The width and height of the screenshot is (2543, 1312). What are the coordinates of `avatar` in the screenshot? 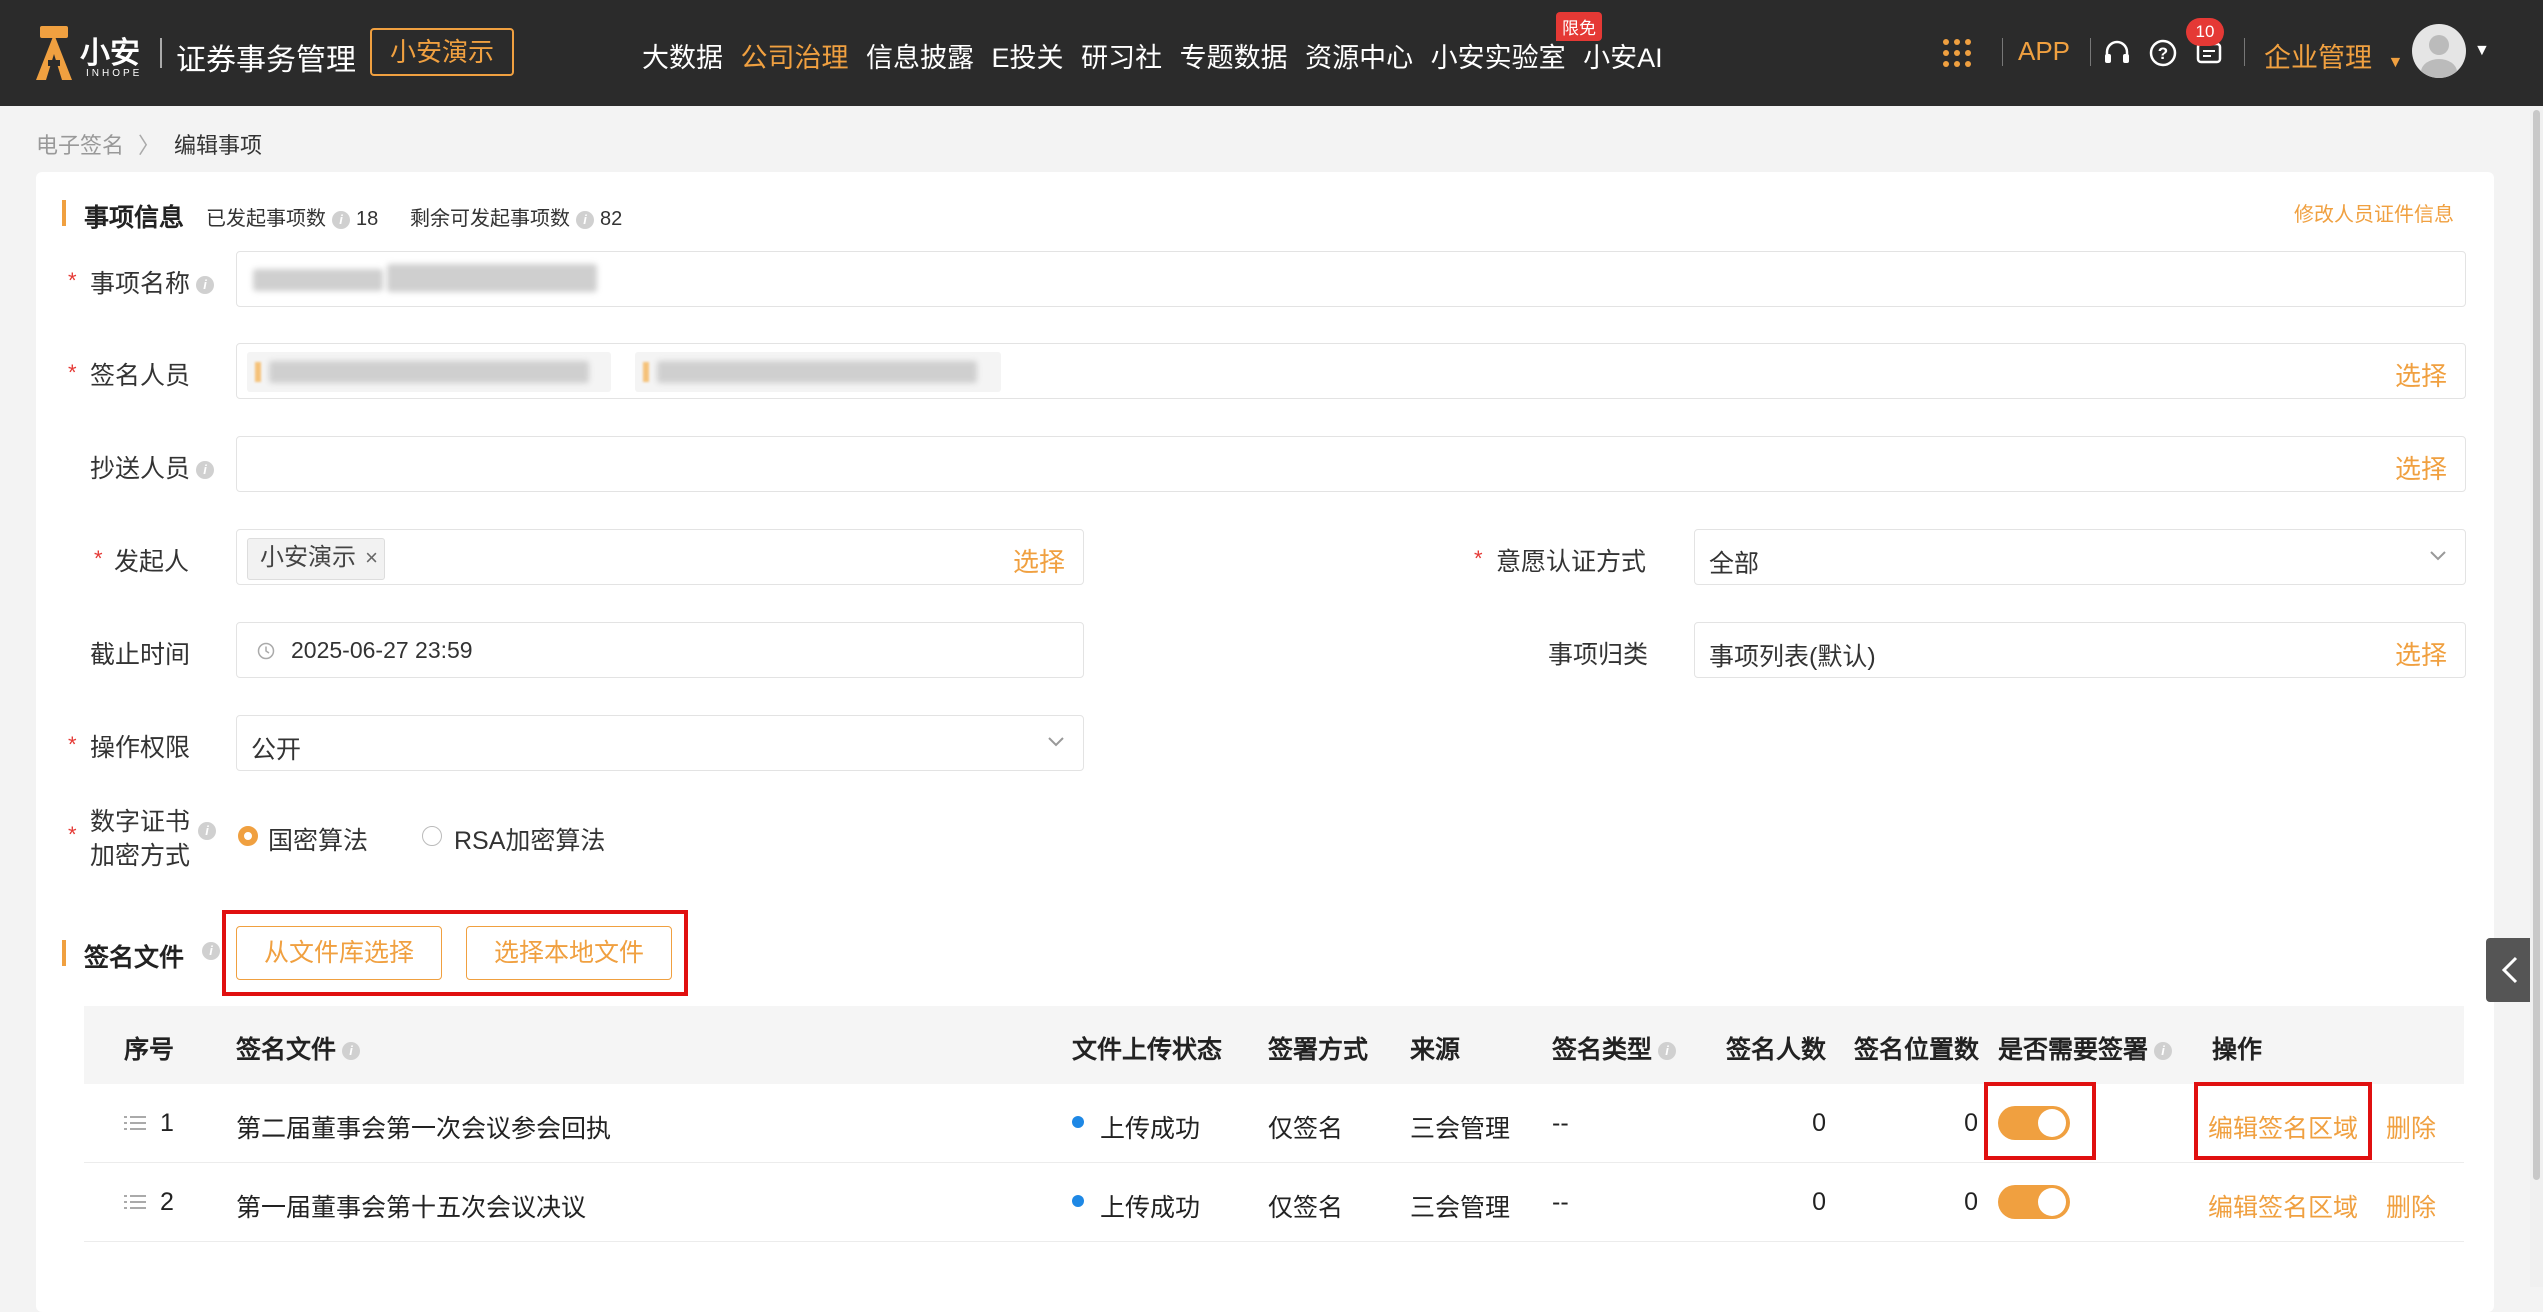 It's located at (2439, 51).